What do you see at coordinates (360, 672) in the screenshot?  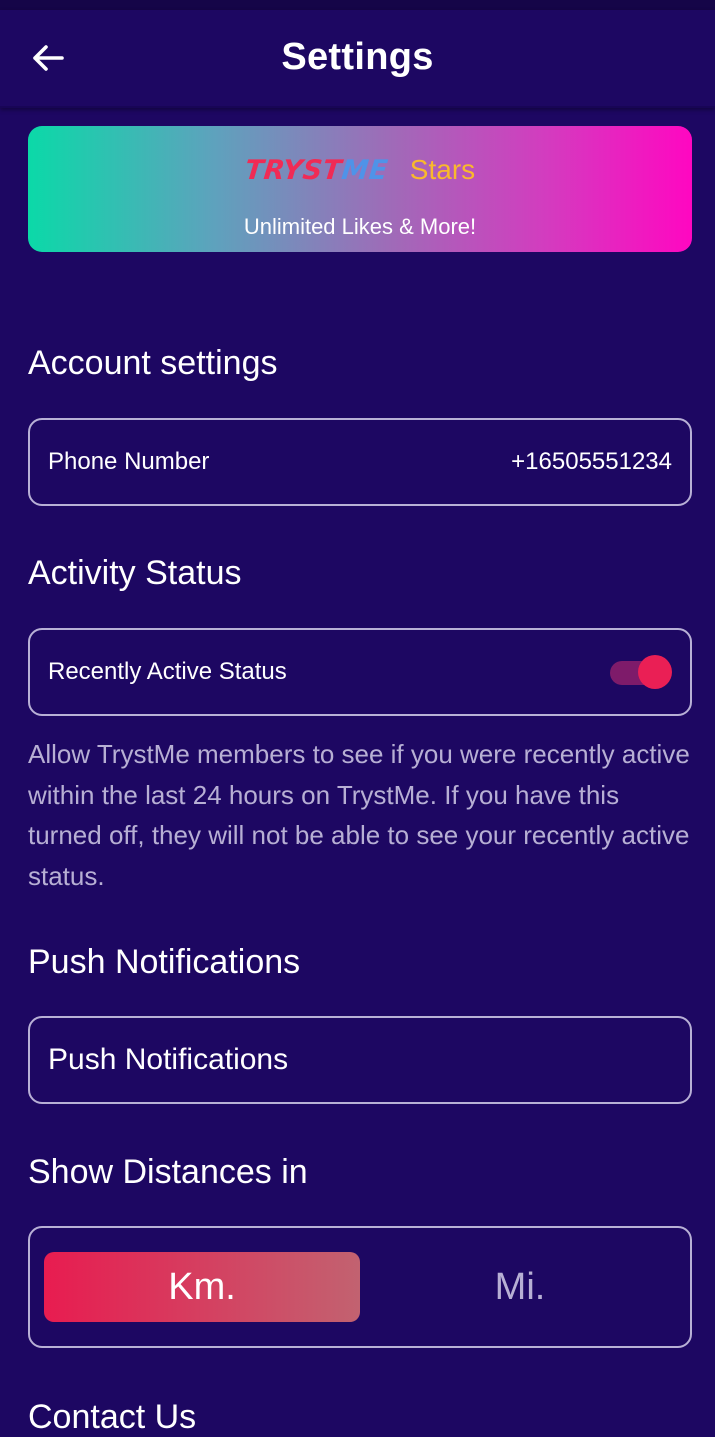 I see `recently-active-row: Recently Active Status` at bounding box center [360, 672].